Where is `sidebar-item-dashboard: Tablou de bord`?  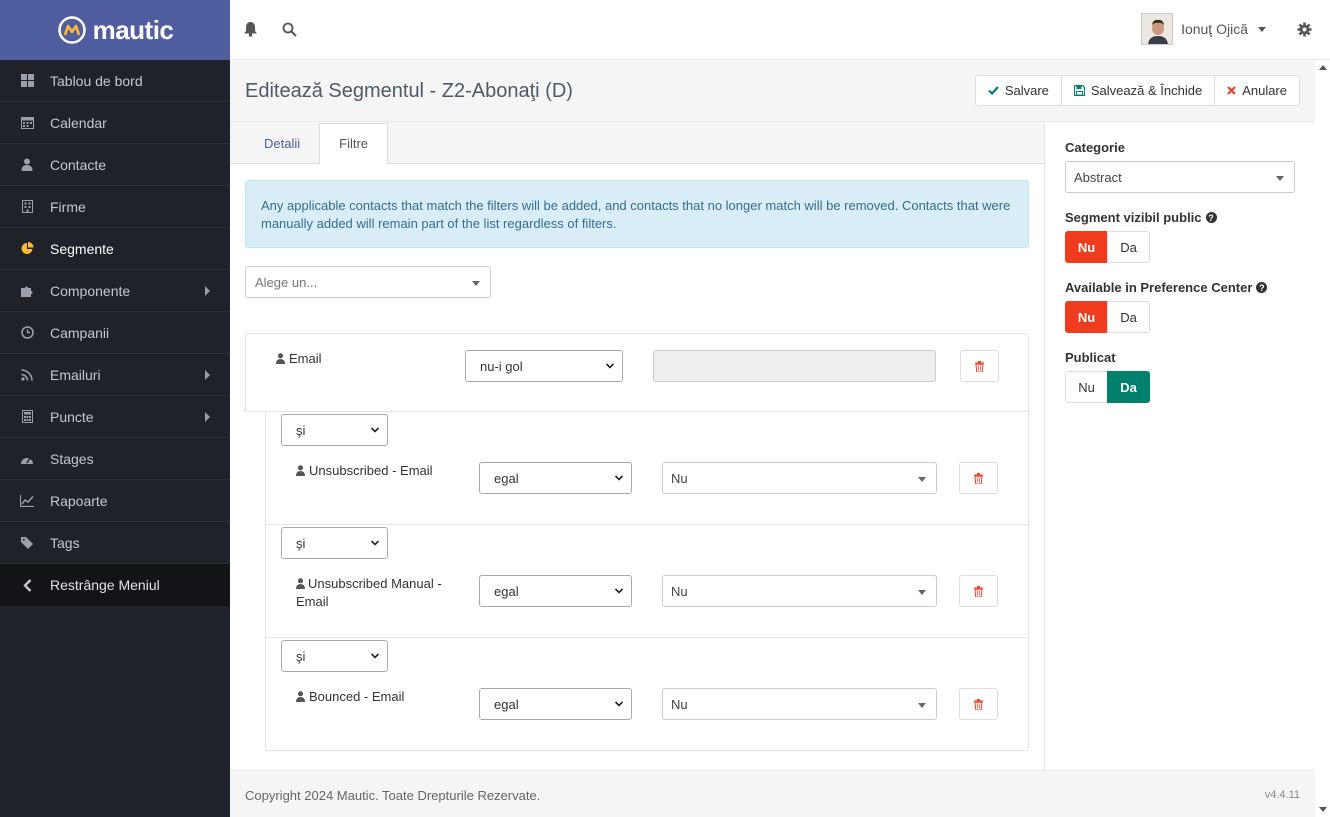
sidebar-item-dashboard: Tablou de bord is located at coordinates (115, 81).